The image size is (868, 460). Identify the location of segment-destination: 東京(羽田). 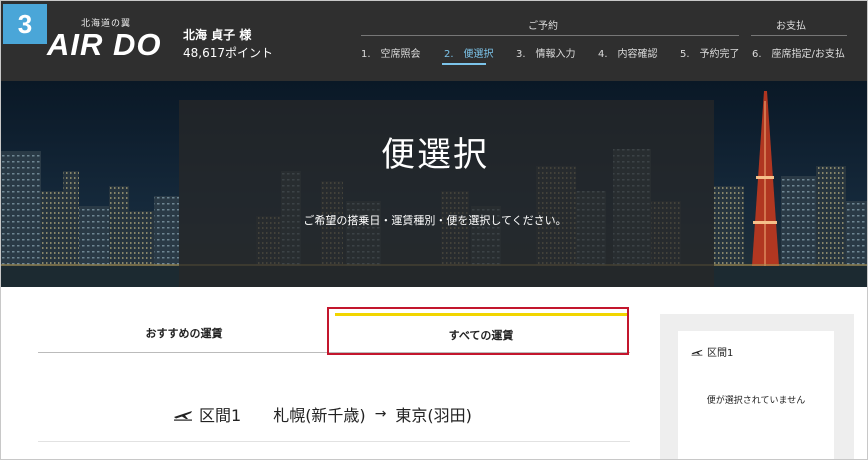
(433, 415).